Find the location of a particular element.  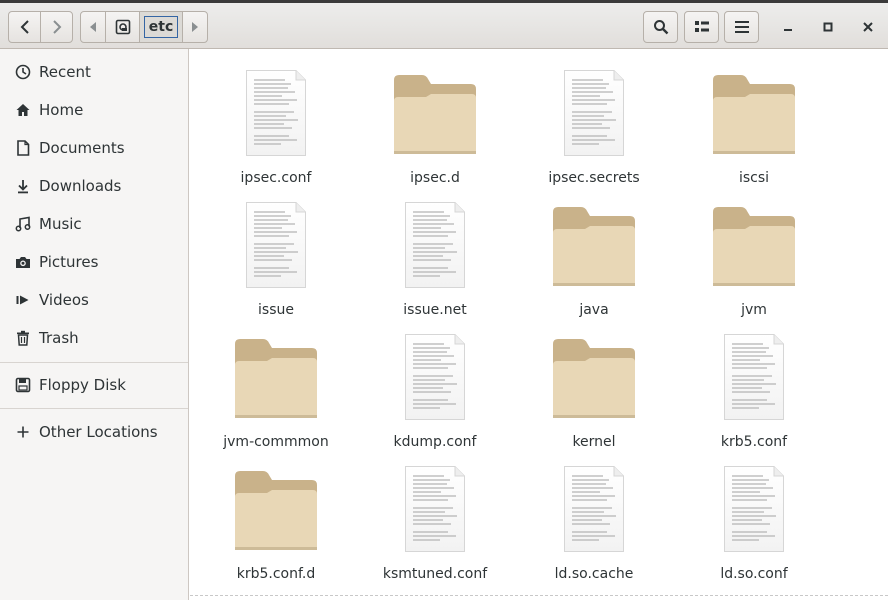

item-name: java is located at coordinates (594, 310).